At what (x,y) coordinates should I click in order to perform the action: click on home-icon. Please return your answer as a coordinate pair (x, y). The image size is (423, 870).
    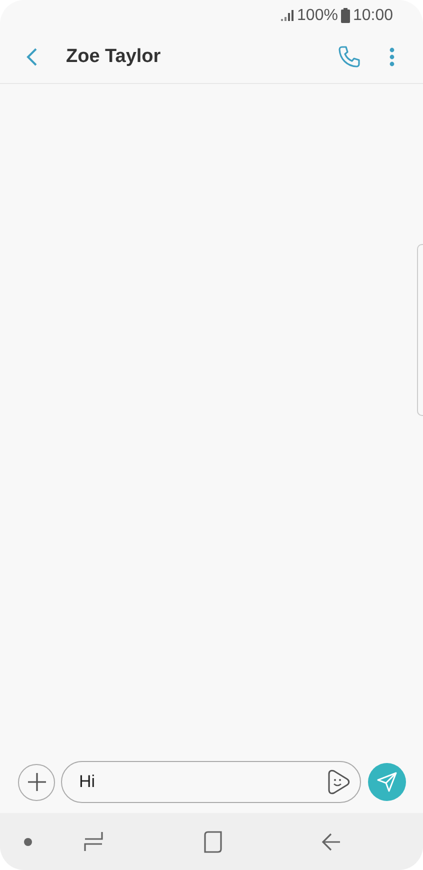
    Looking at the image, I should click on (213, 841).